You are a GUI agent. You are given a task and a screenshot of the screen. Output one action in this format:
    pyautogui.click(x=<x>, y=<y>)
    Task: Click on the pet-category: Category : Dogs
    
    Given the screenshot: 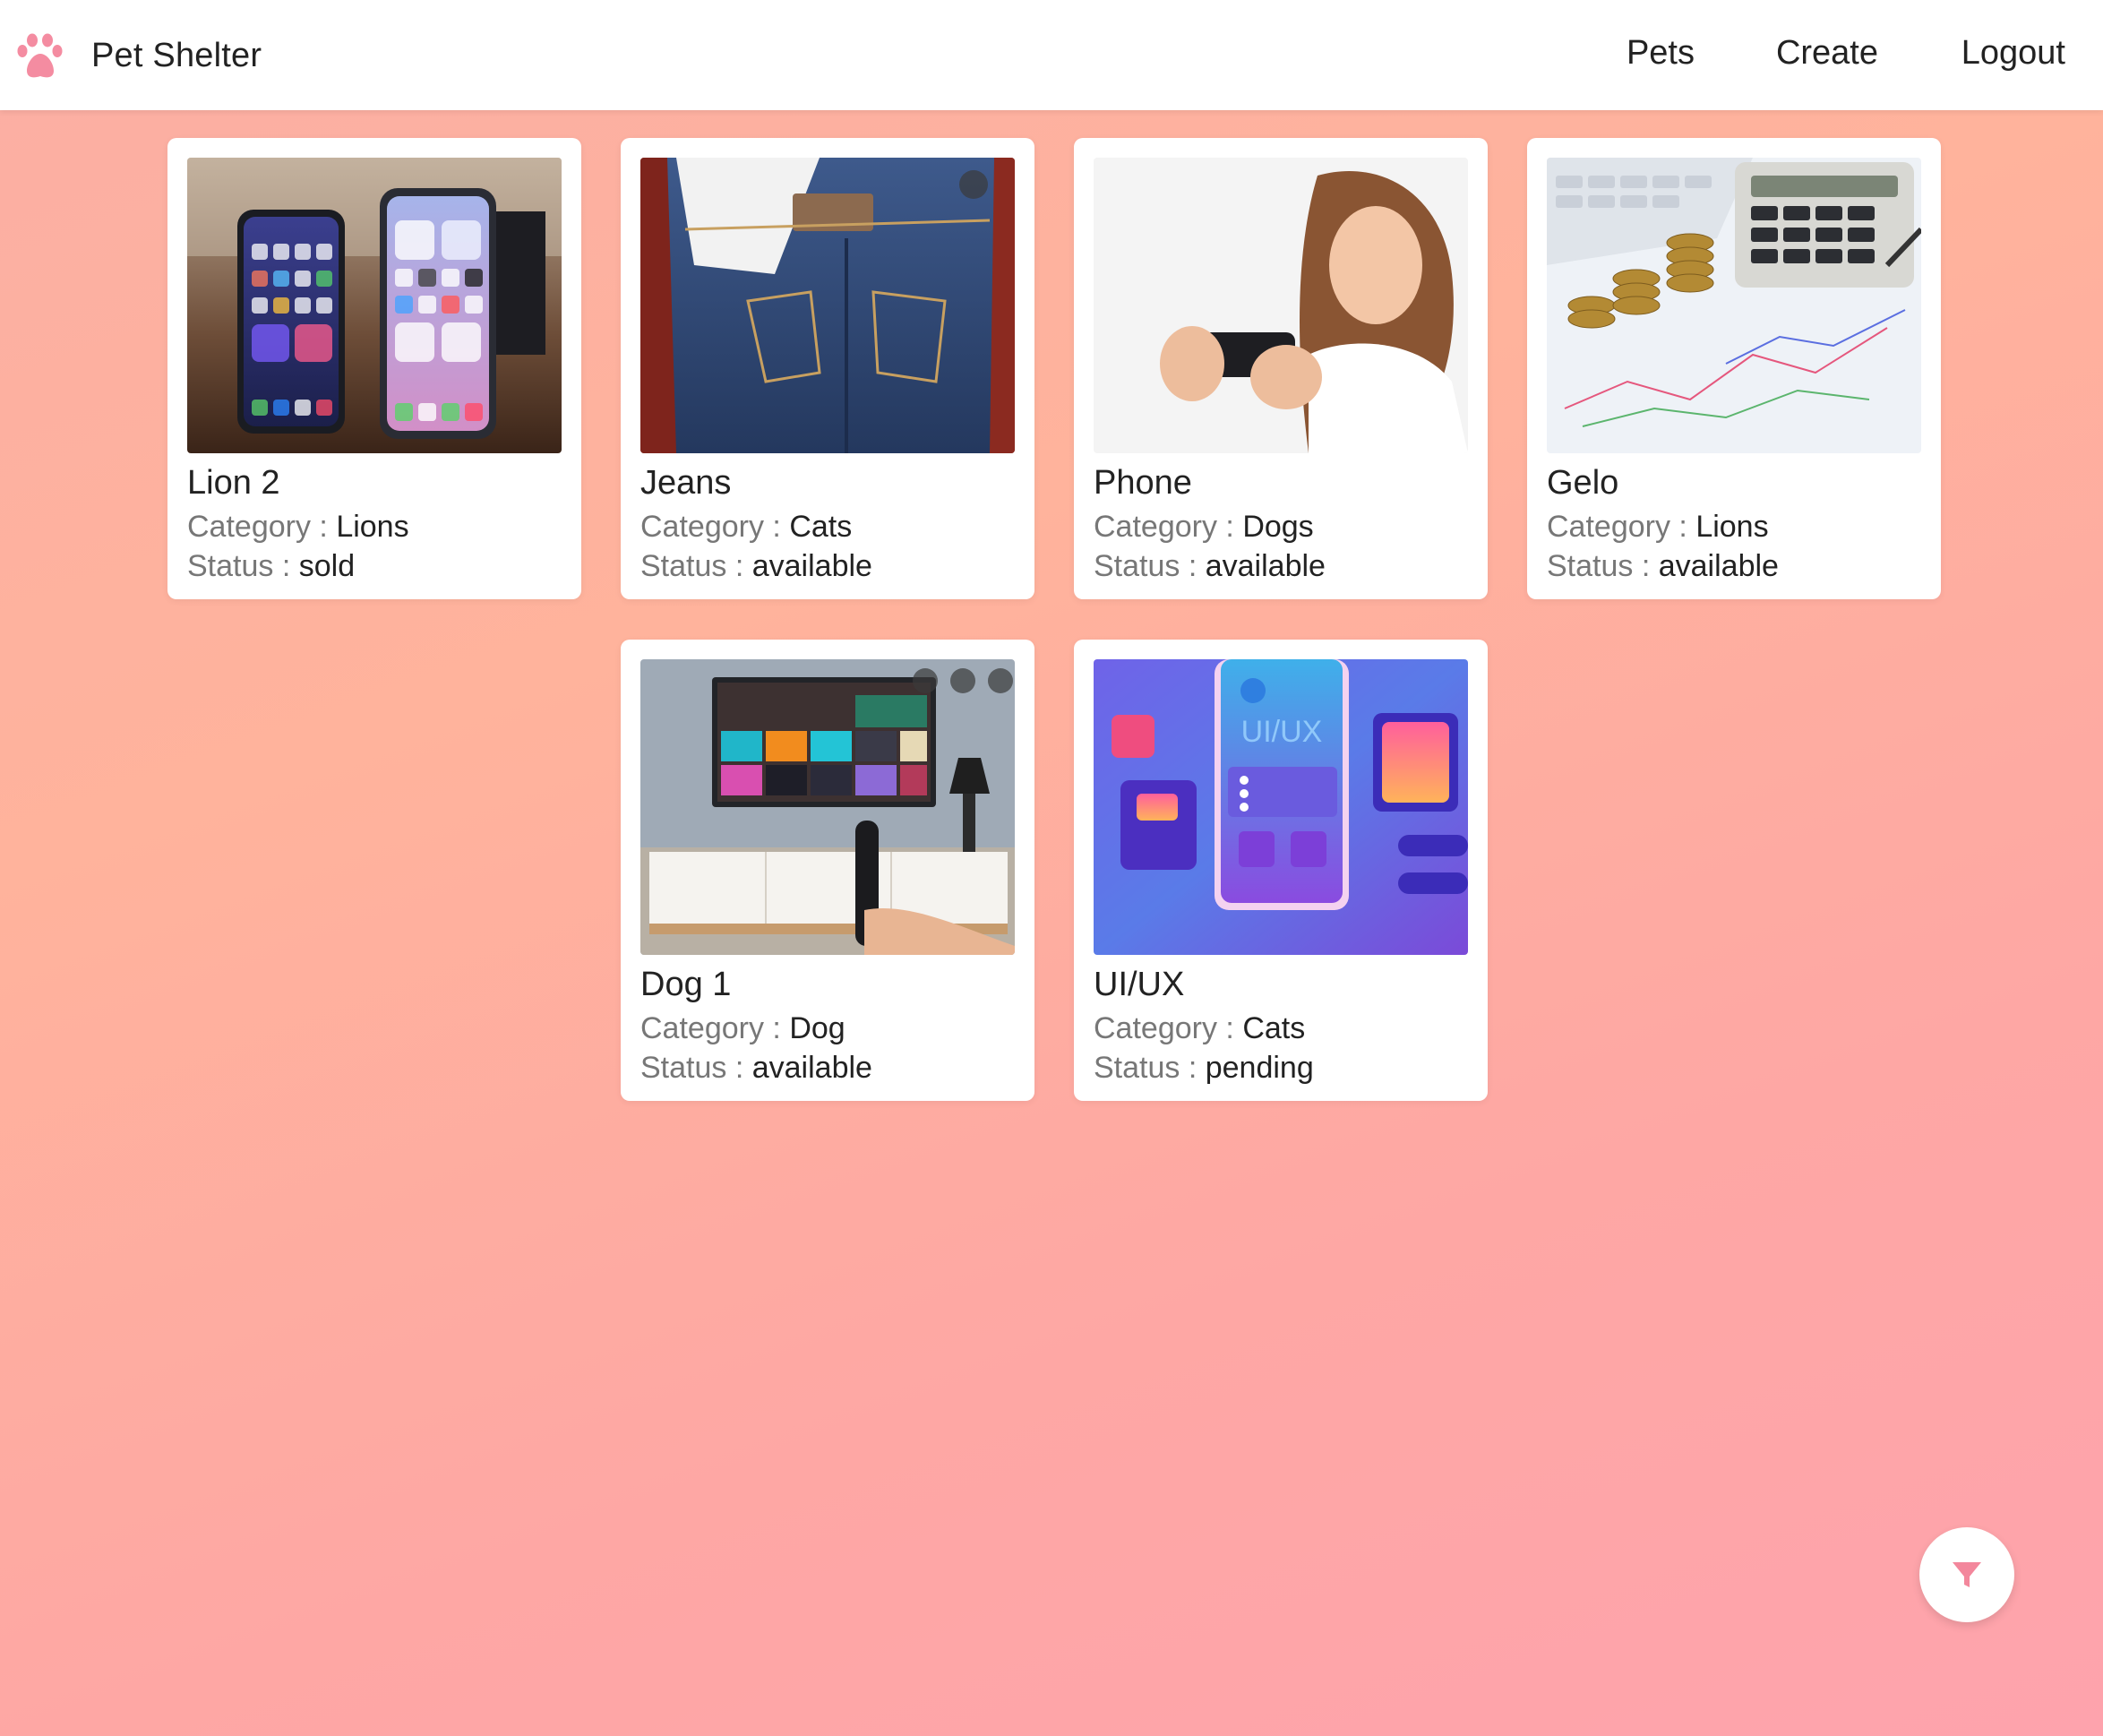 What is the action you would take?
    pyautogui.click(x=1204, y=528)
    